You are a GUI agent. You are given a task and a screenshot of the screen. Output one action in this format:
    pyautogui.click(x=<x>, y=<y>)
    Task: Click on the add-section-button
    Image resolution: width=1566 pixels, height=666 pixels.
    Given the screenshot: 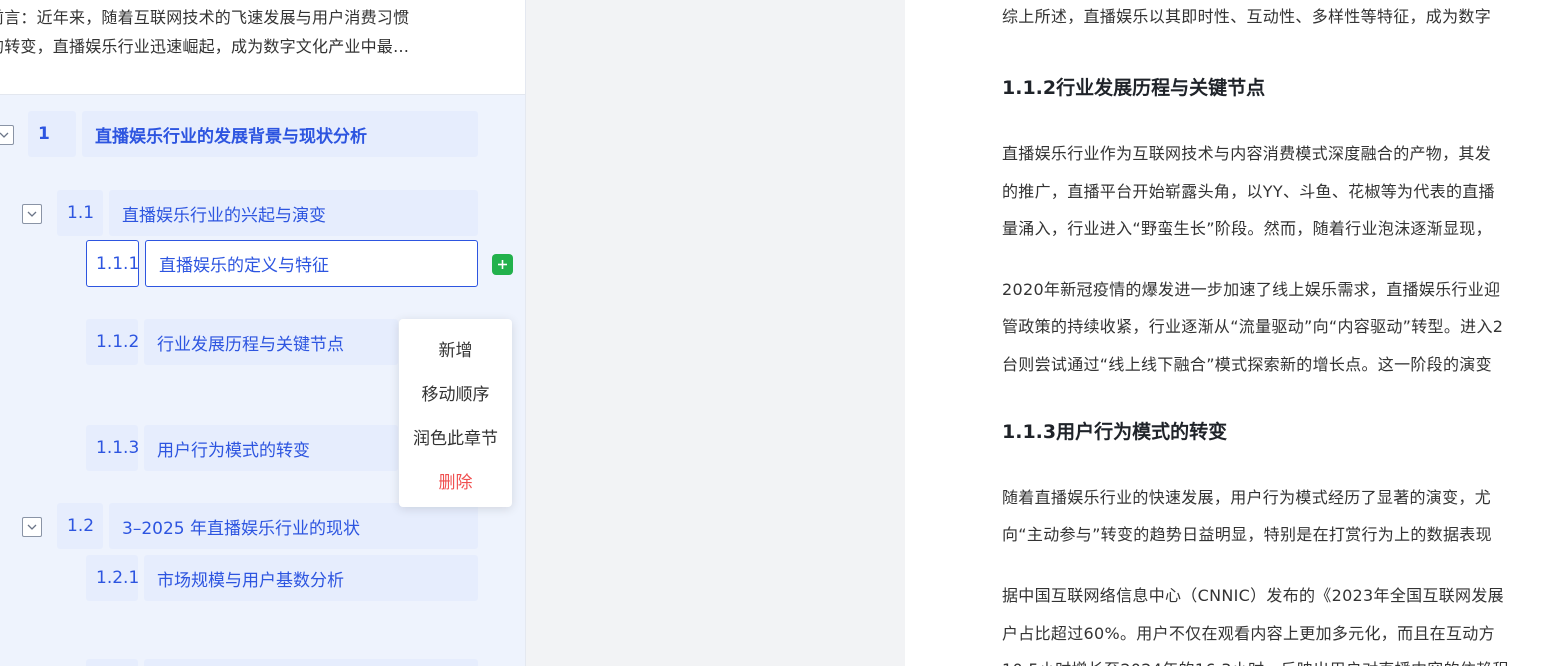 What is the action you would take?
    pyautogui.click(x=502, y=264)
    